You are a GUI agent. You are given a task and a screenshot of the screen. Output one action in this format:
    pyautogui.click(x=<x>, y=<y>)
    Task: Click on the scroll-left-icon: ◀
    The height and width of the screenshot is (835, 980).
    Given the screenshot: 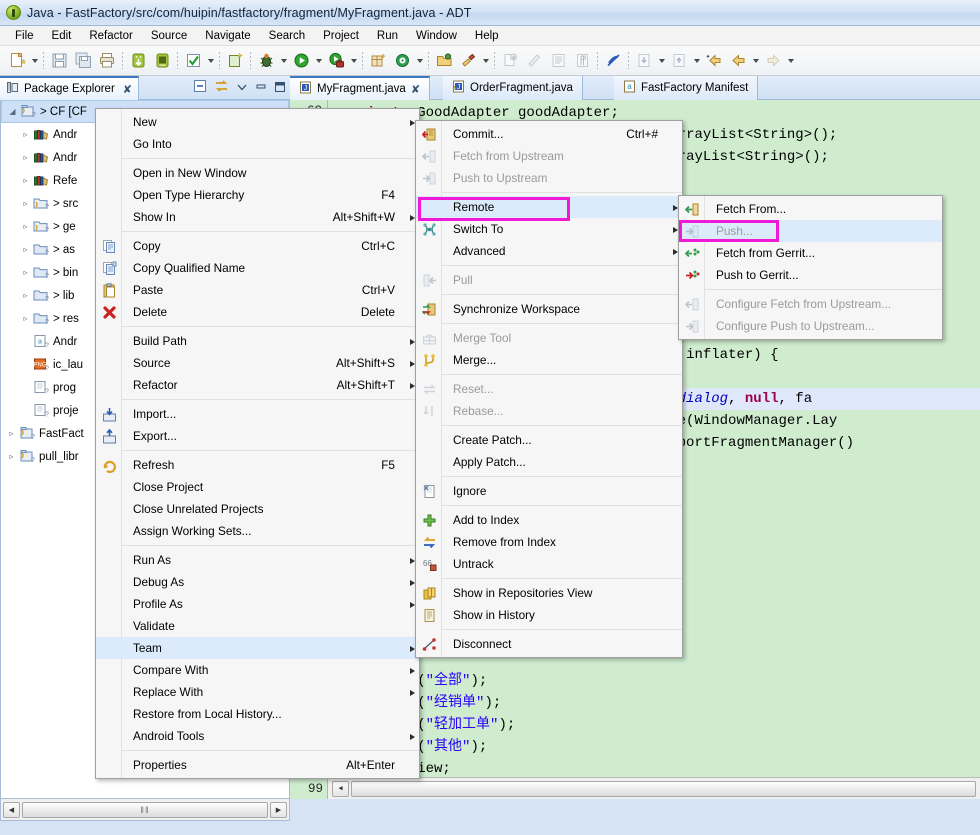 What is the action you would take?
    pyautogui.click(x=11, y=809)
    